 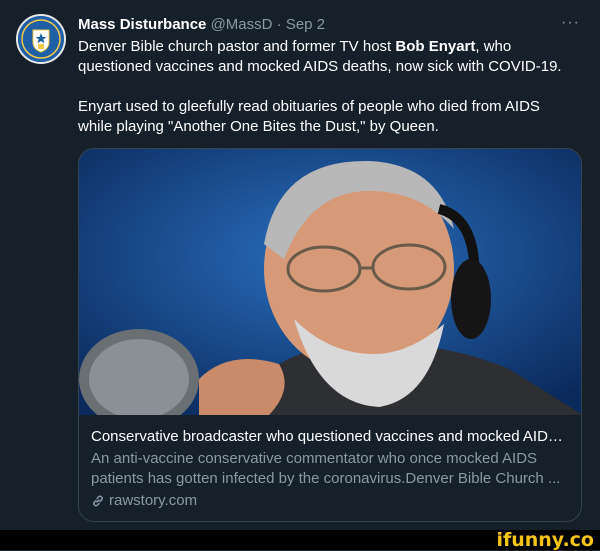 I want to click on watermark-bar: ifunny.co, so click(x=300, y=540).